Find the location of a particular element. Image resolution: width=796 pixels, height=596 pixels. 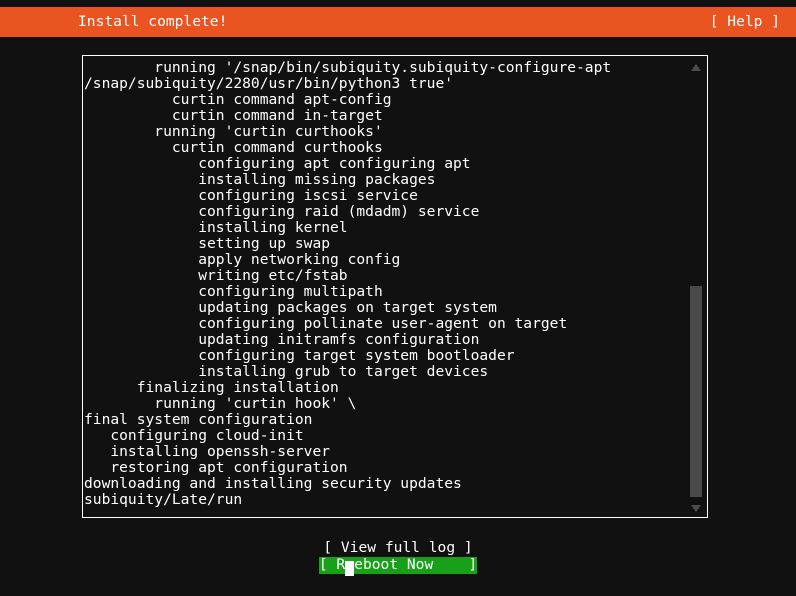

log-line: apply networking config is located at coordinates (242, 259).